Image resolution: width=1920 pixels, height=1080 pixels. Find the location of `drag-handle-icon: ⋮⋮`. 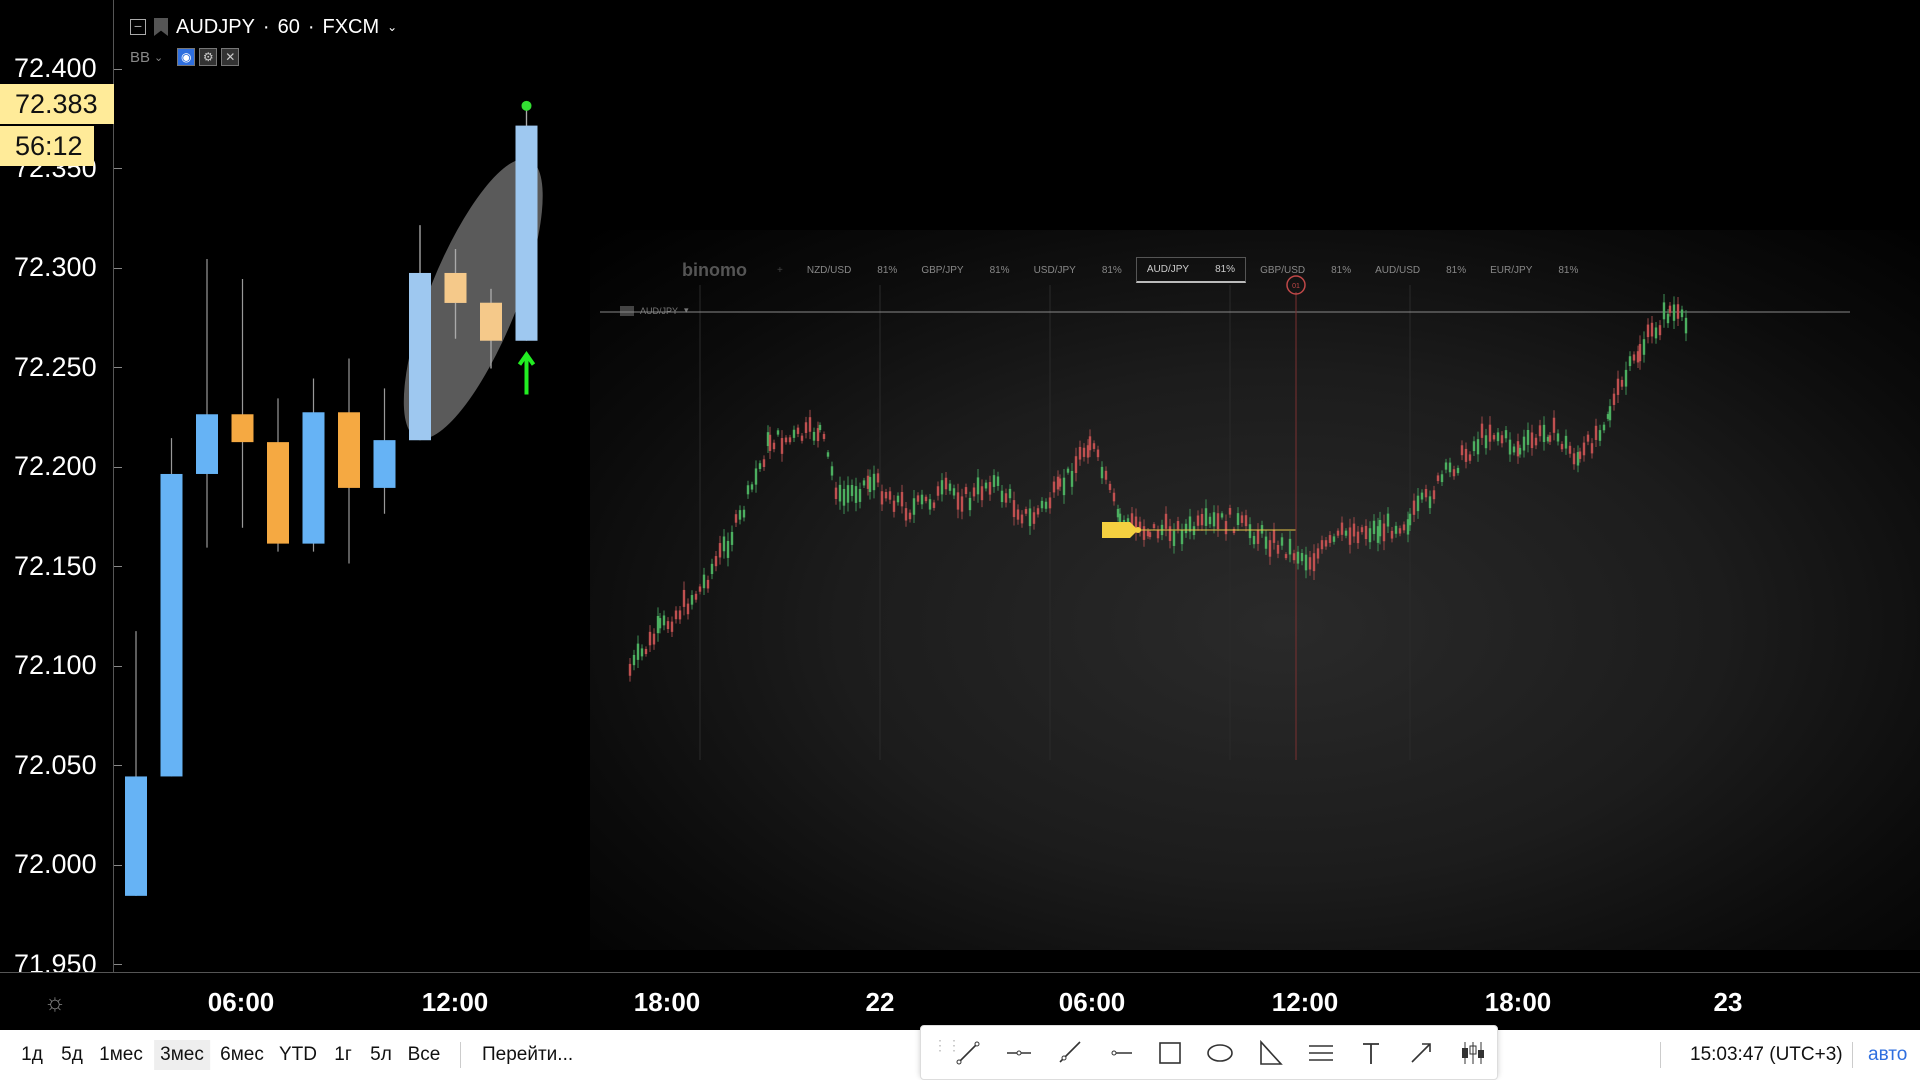

drag-handle-icon: ⋮⋮ is located at coordinates (947, 1051).